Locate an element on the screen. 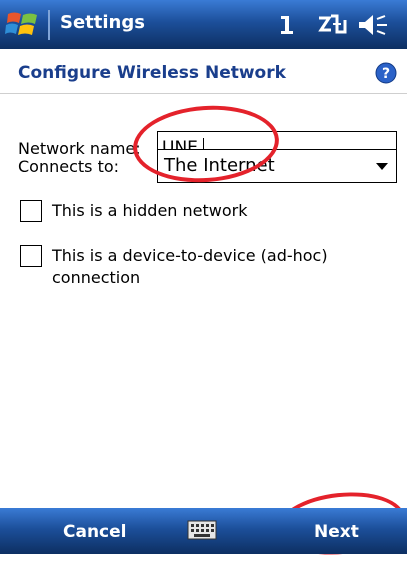 Image resolution: width=407 pixels, height=561 pixels. start-button is located at coordinates (23, 24).